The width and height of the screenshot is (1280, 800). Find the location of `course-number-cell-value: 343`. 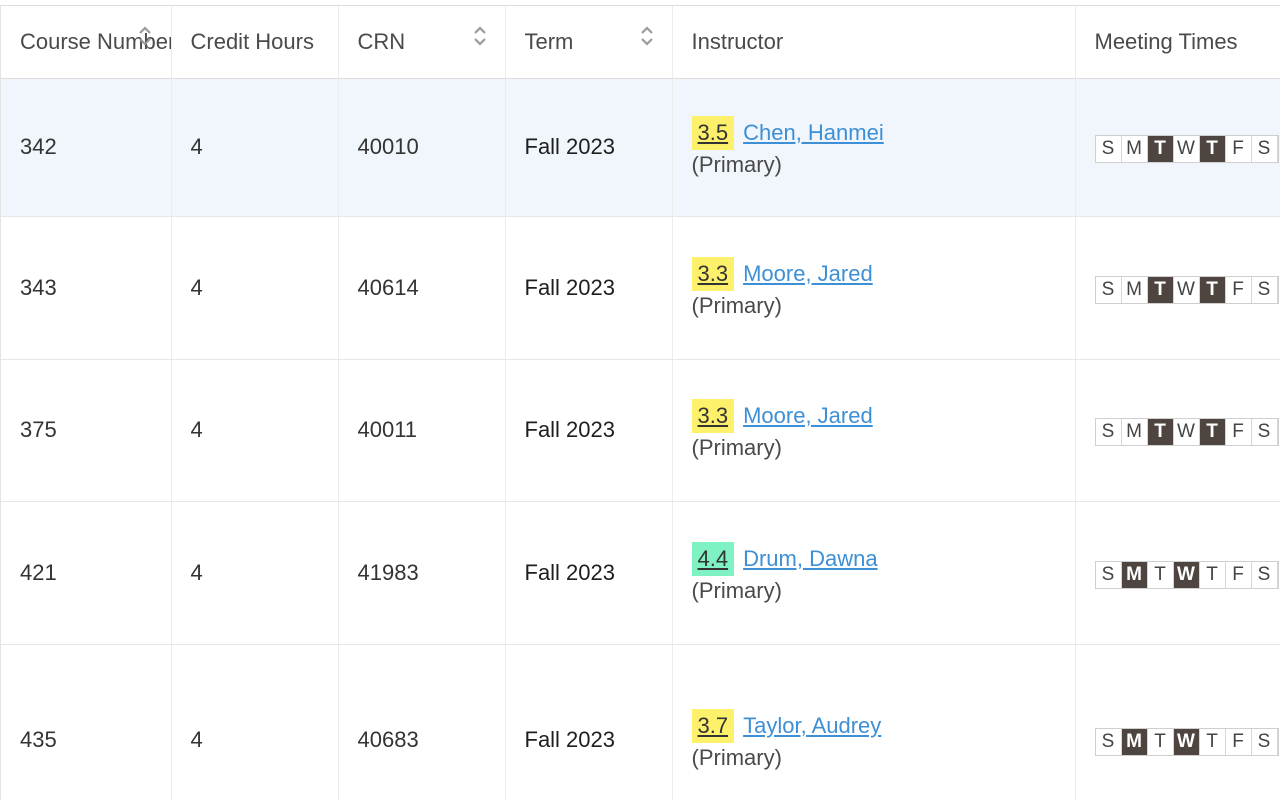

course-number-cell-value: 343 is located at coordinates (38, 287).